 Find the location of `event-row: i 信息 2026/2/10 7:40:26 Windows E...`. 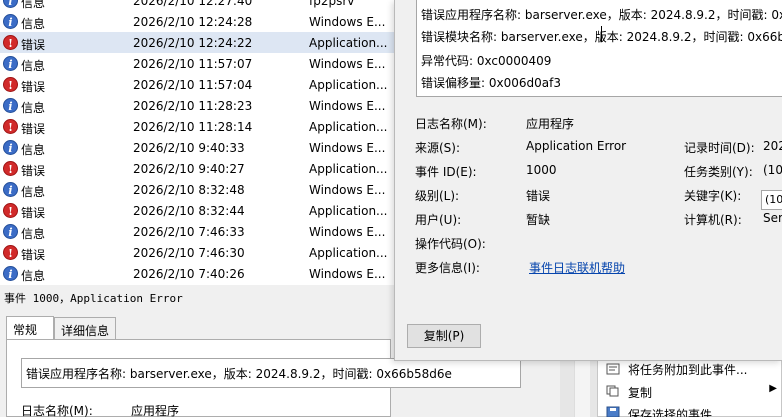

event-row: i 信息 2026/2/10 7:40:26 Windows E... is located at coordinates (197, 273).